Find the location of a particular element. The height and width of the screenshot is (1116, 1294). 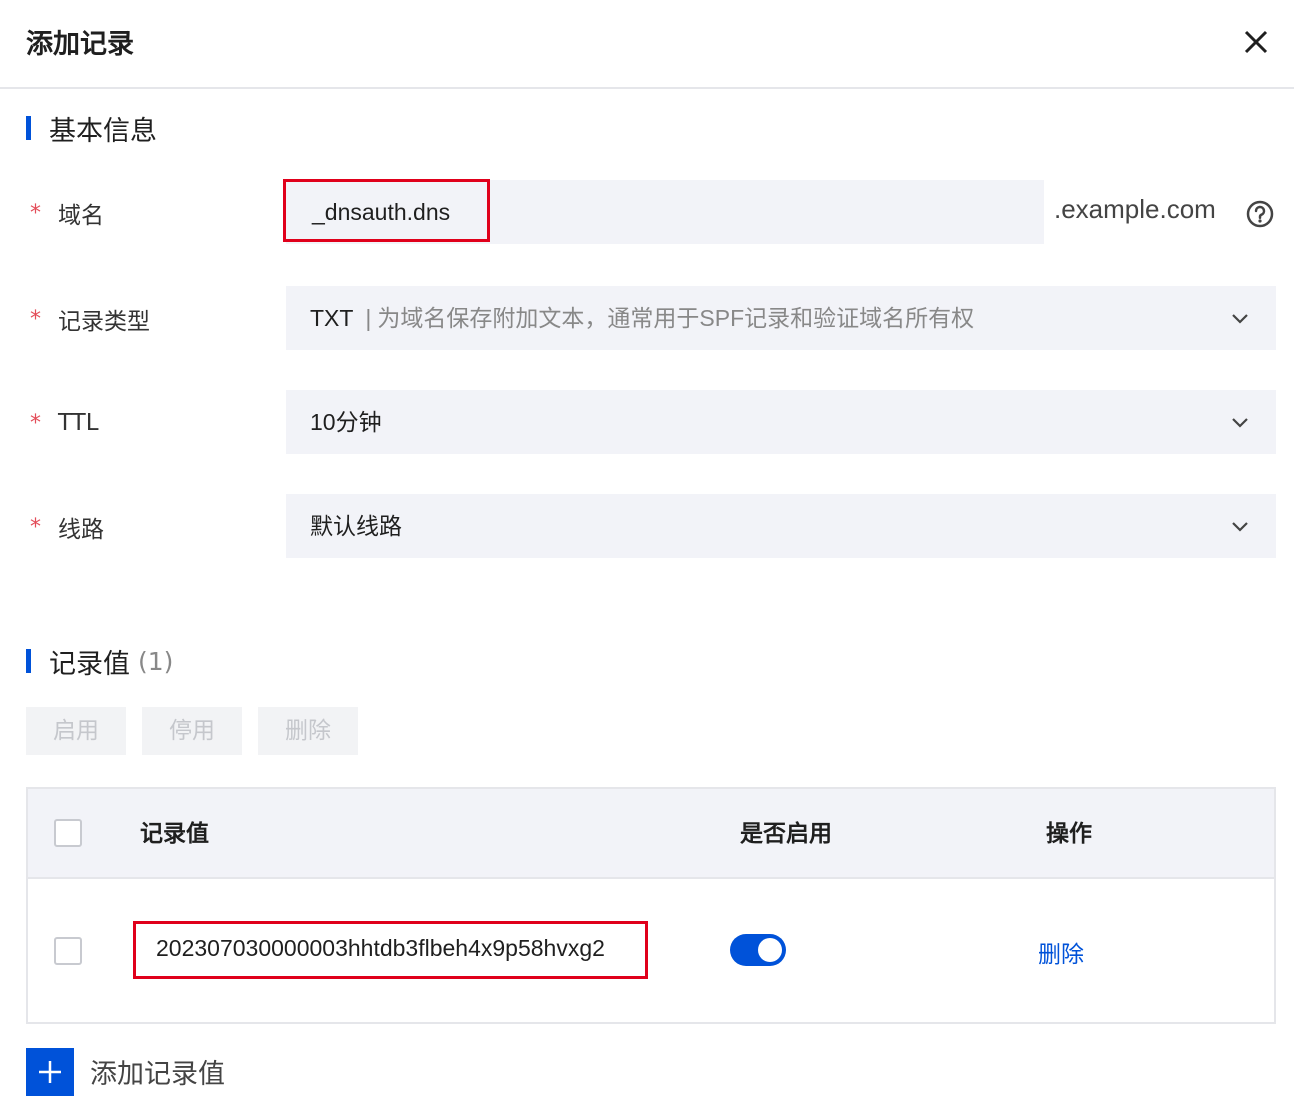

line-value: 默认线路 is located at coordinates (356, 526).